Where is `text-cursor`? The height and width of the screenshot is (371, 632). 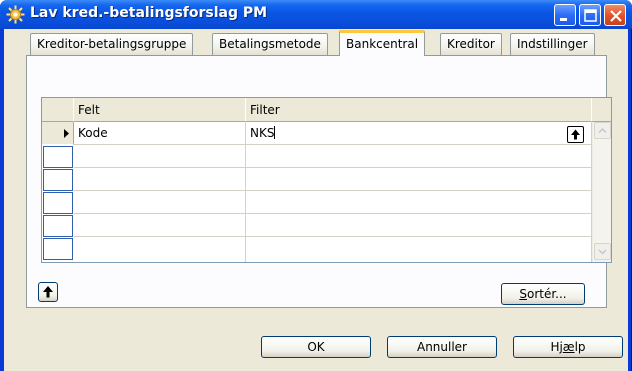 text-cursor is located at coordinates (275, 132).